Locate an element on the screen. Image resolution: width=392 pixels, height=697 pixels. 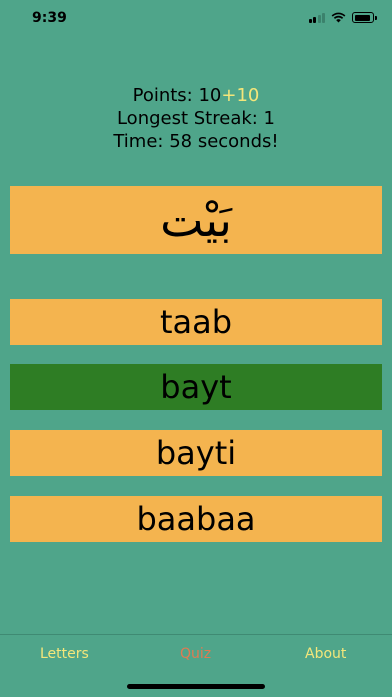
answer-option-3: bayti is located at coordinates (196, 453).